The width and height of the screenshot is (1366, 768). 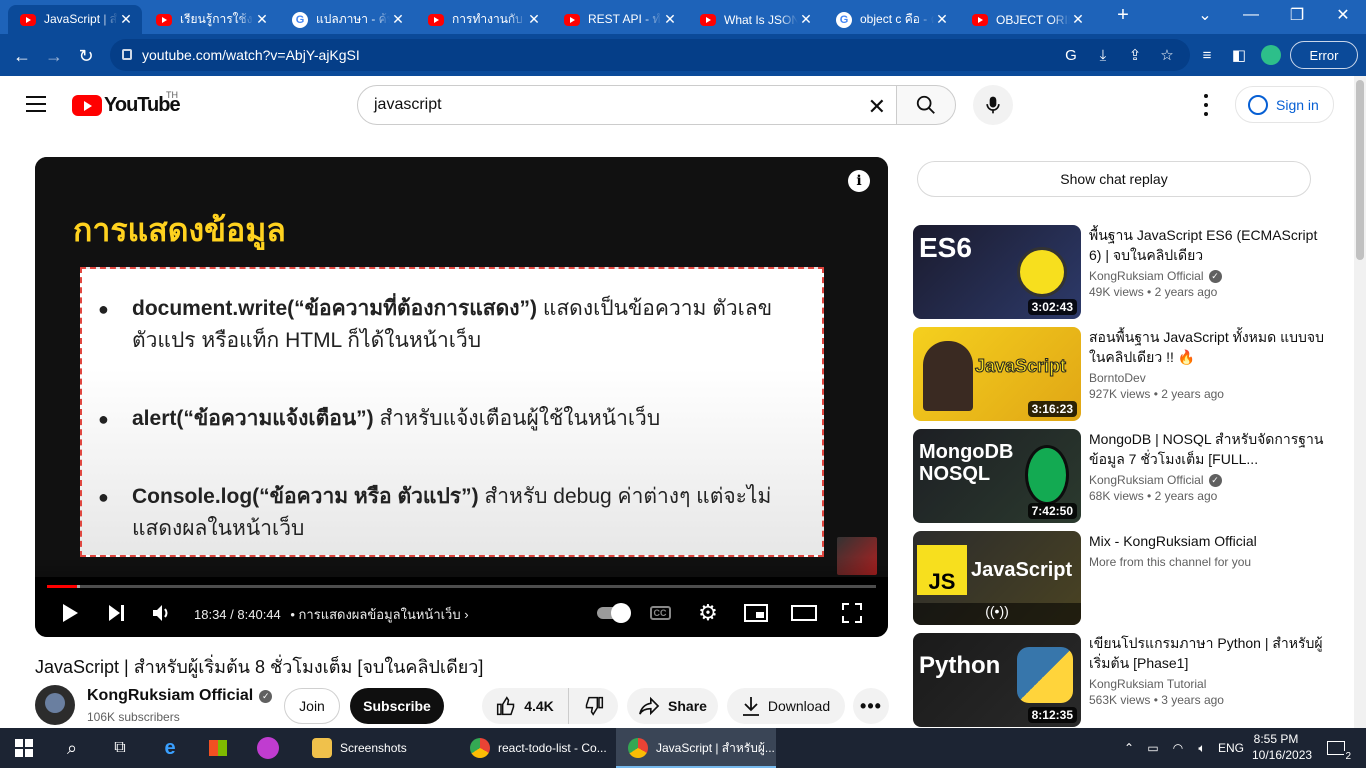 I want to click on browser-tab: เรียนรู้การใช้งาน ✕, so click(x=211, y=19).